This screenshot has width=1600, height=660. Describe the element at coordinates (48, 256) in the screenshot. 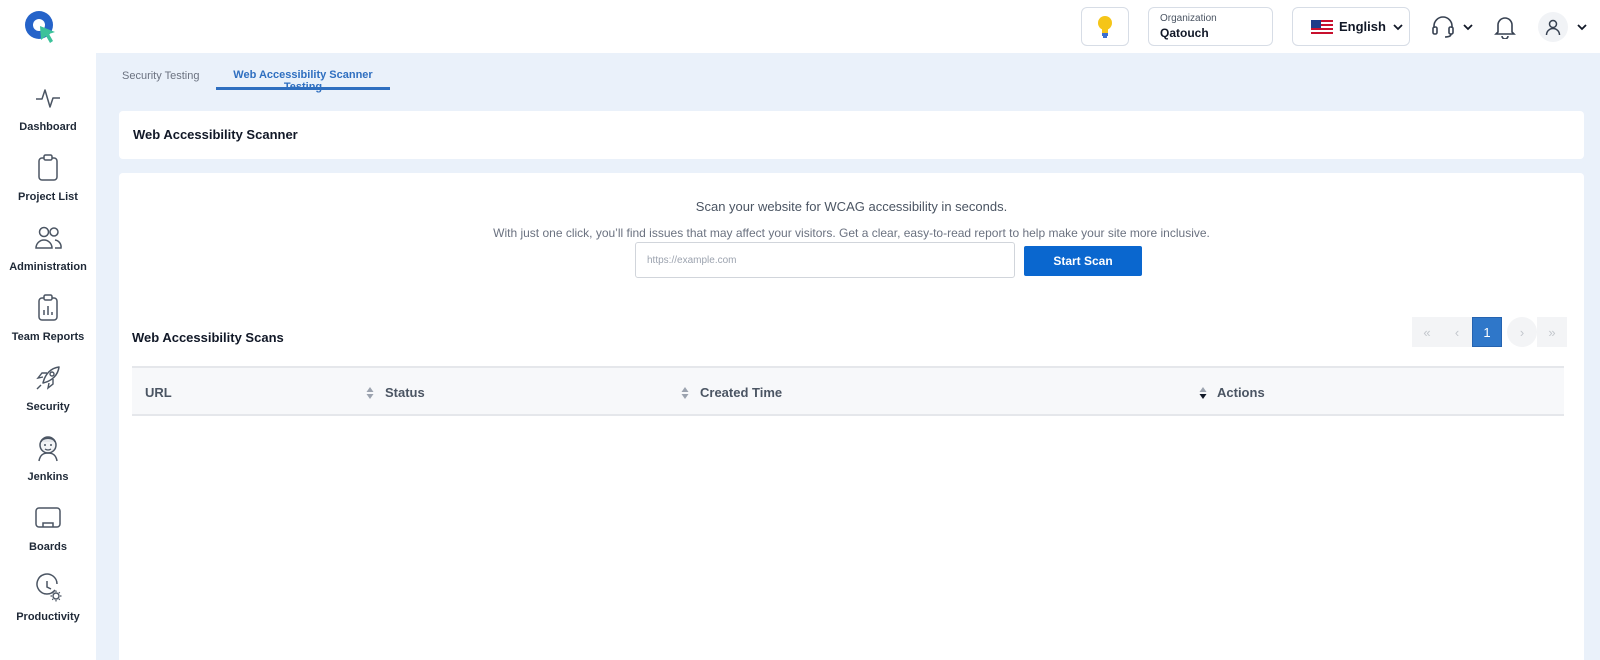

I see `sidebar-item-administration: Administration` at that location.